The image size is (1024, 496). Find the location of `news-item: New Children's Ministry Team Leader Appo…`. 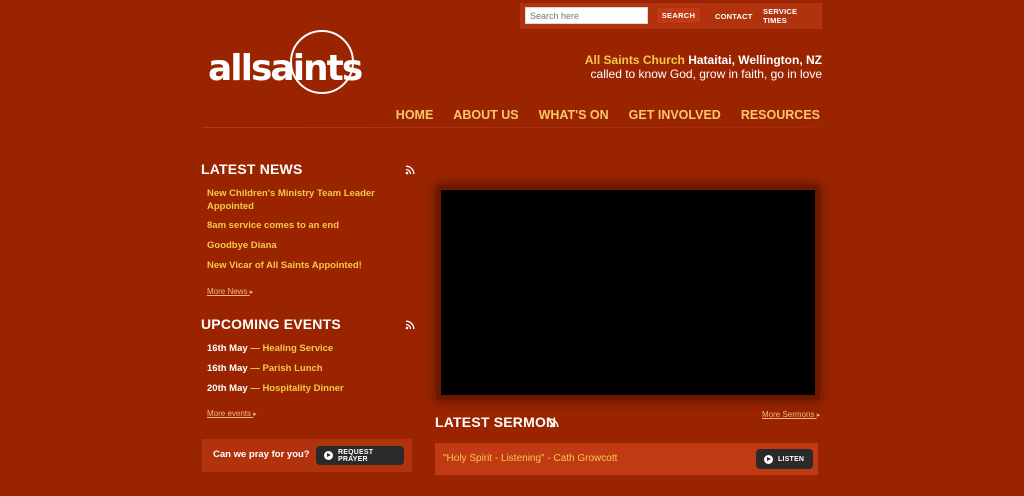

news-item: New Children's Ministry Team Leader Appo… is located at coordinates (299, 200).